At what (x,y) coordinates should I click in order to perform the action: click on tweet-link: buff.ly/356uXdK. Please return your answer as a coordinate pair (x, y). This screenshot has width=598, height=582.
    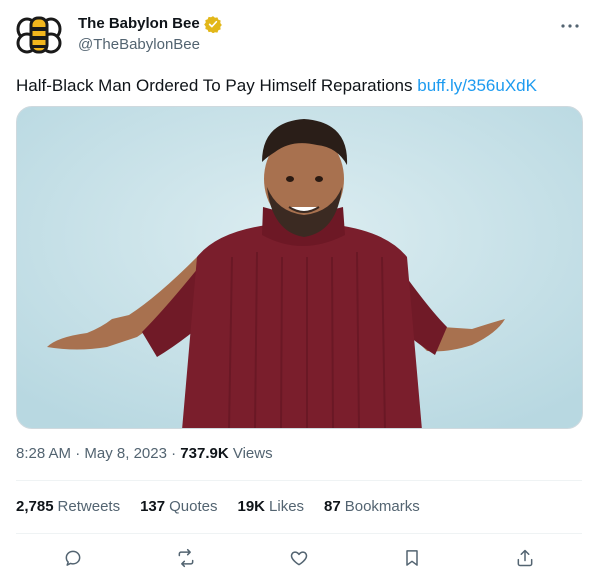
    Looking at the image, I should click on (477, 85).